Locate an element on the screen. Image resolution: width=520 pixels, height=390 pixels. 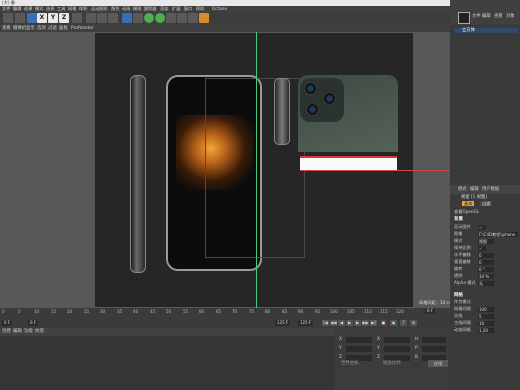
prop-row: 显示图片 ✓ is located at coordinates (486, 227).